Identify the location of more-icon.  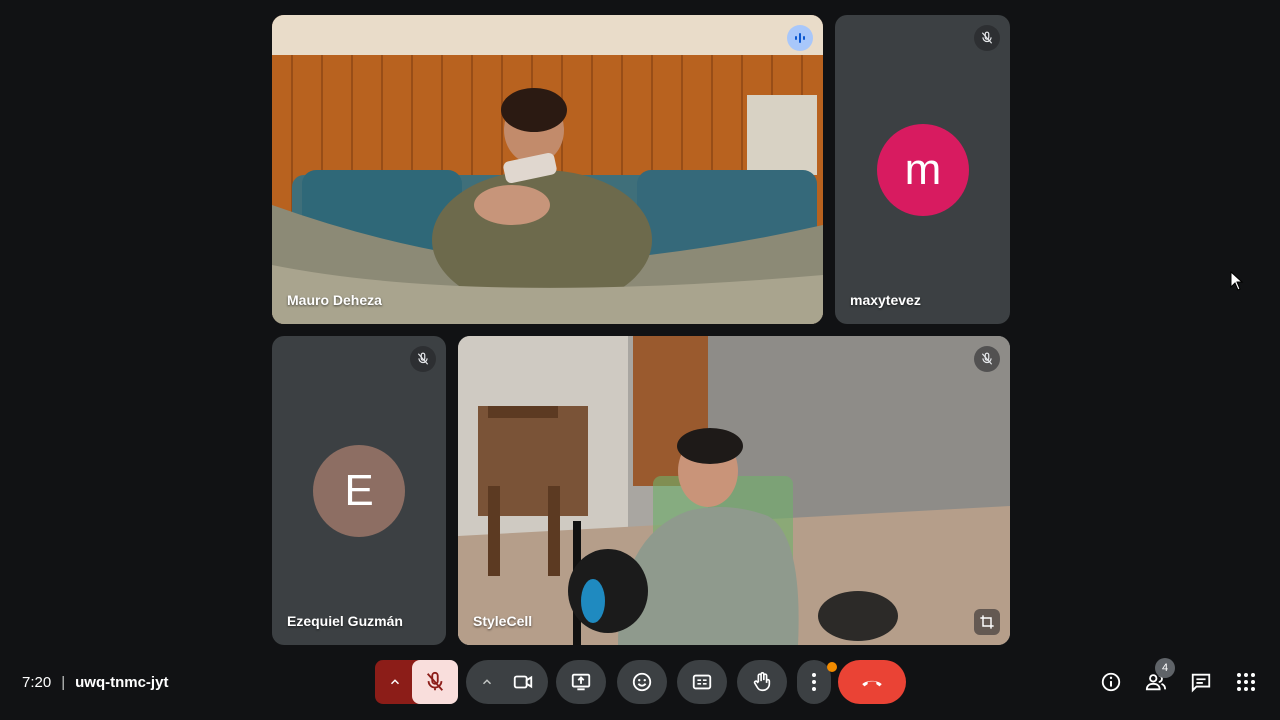
(814, 682).